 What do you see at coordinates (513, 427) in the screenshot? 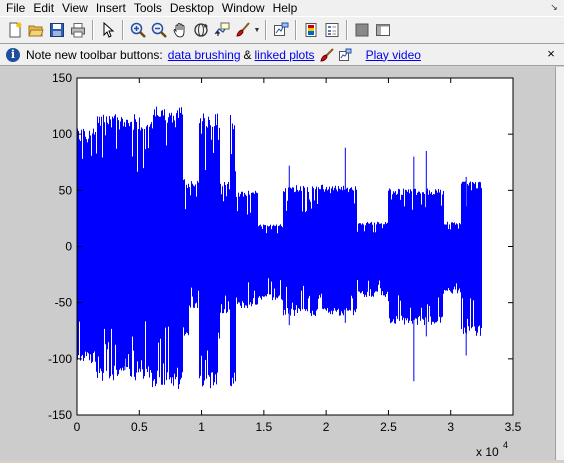
I see `x-tick-label: 3.5` at bounding box center [513, 427].